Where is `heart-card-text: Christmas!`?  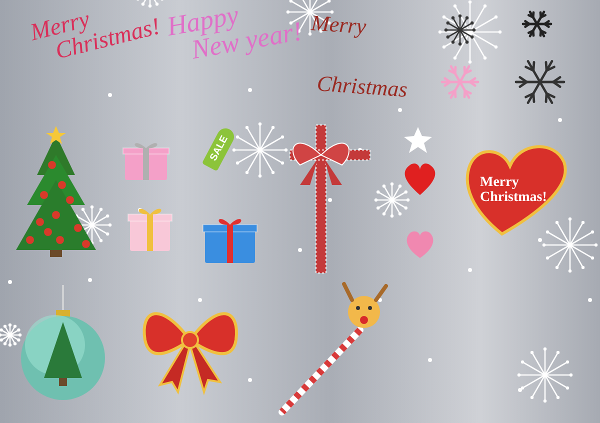 heart-card-text: Christmas! is located at coordinates (513, 198).